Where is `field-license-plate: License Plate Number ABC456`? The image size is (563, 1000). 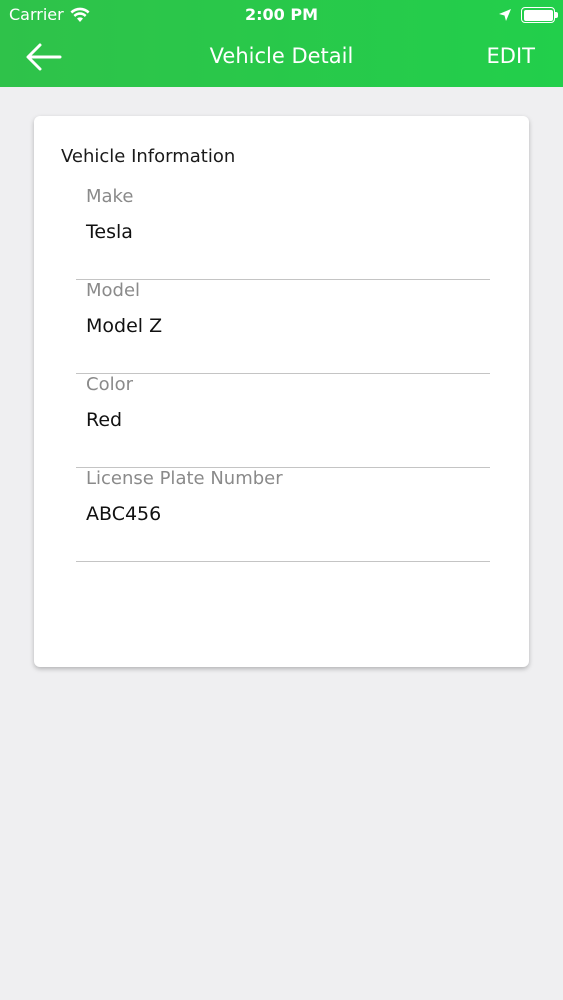 field-license-plate: License Plate Number ABC456 is located at coordinates (283, 515).